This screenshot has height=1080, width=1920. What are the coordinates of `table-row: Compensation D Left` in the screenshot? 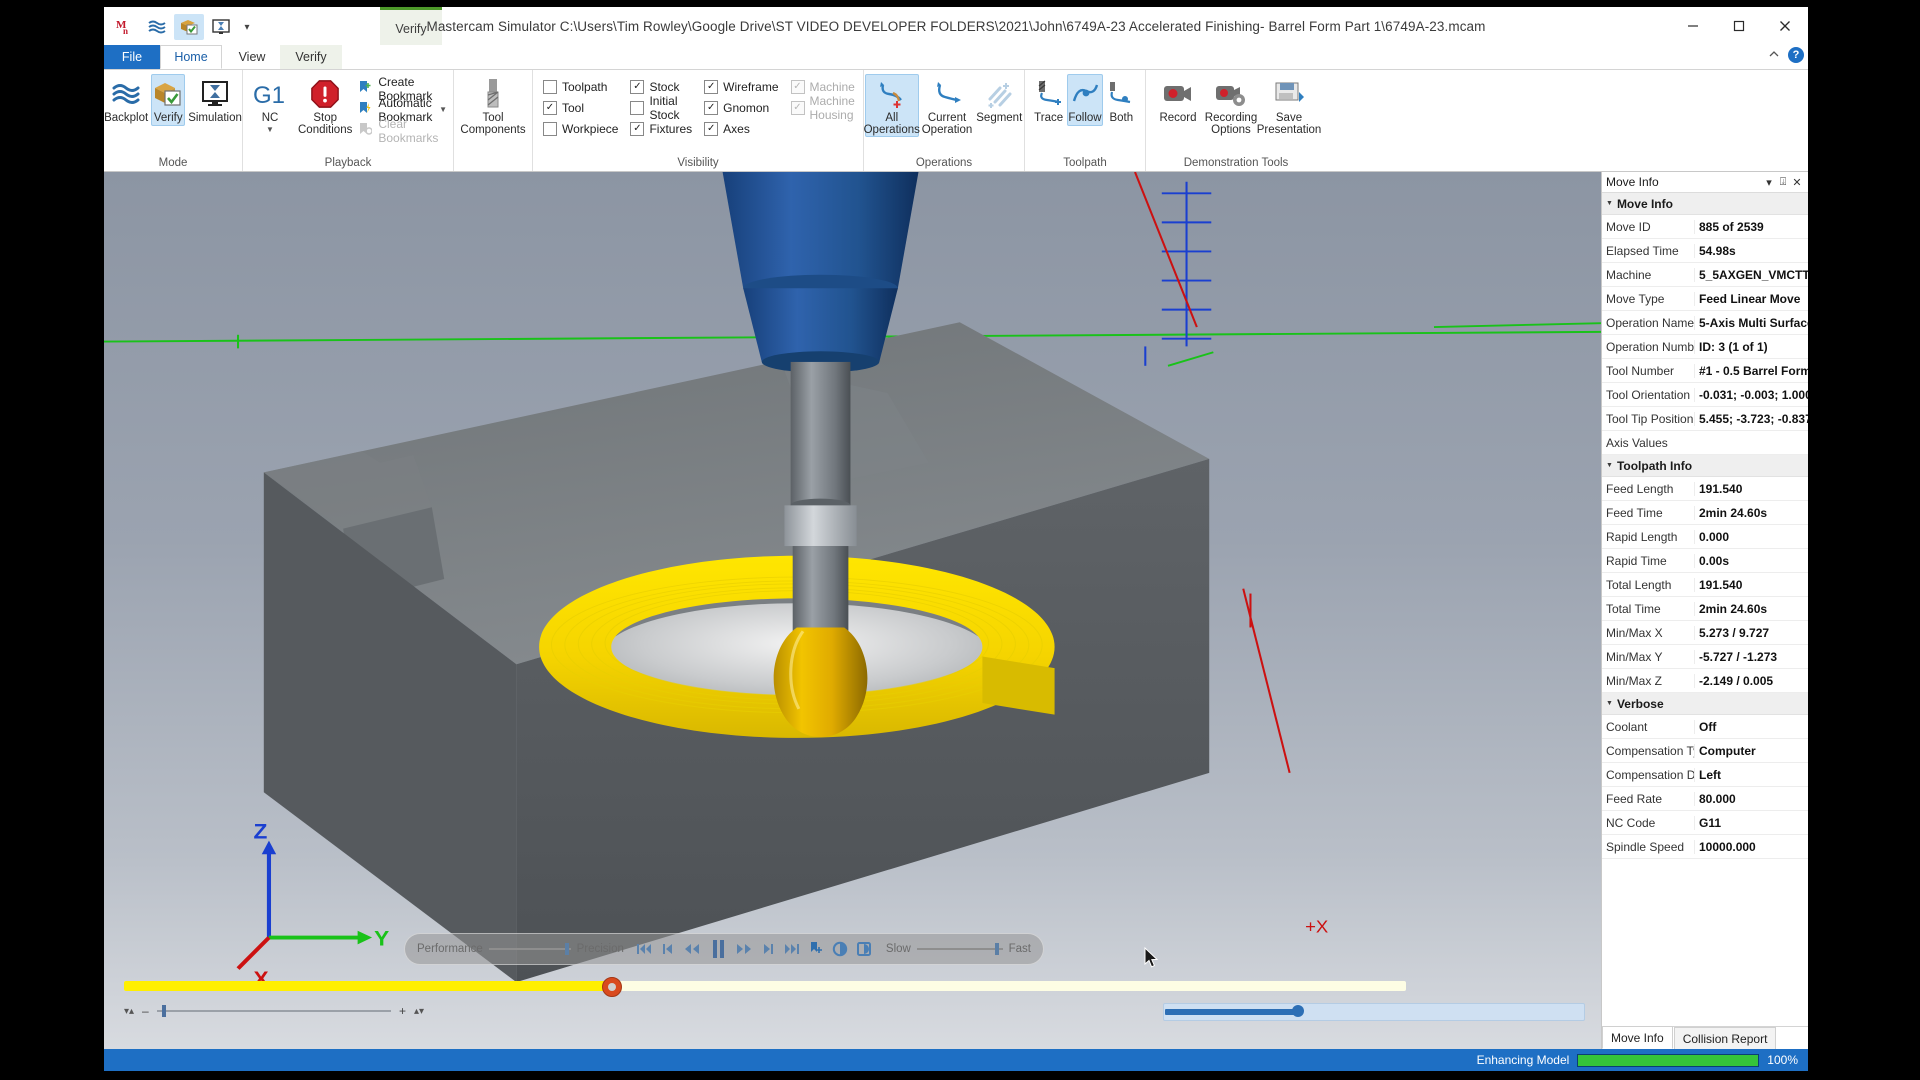 It's located at (1705, 775).